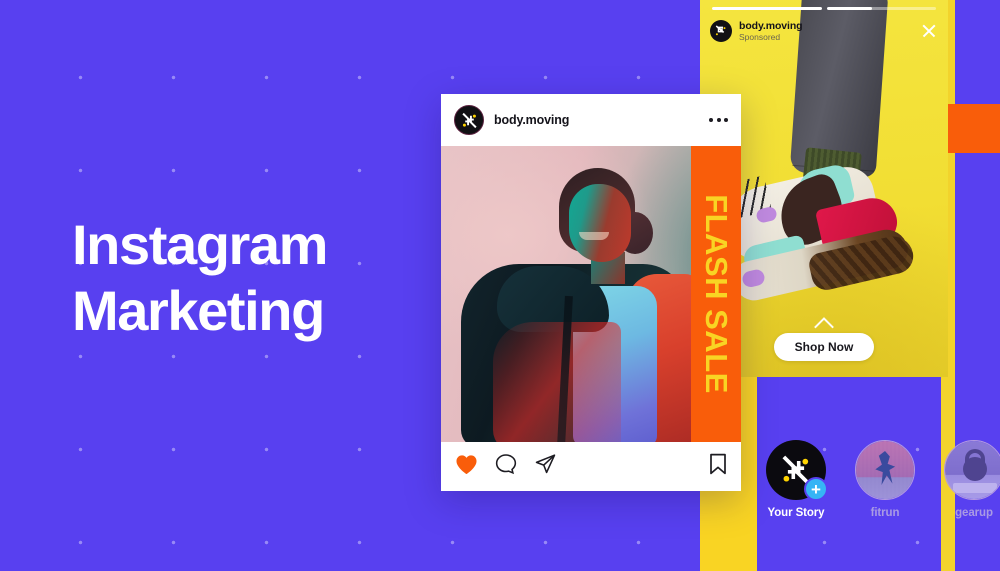 Image resolution: width=1000 pixels, height=571 pixels. I want to click on flash-sale-banner: FLASH SALE, so click(716, 294).